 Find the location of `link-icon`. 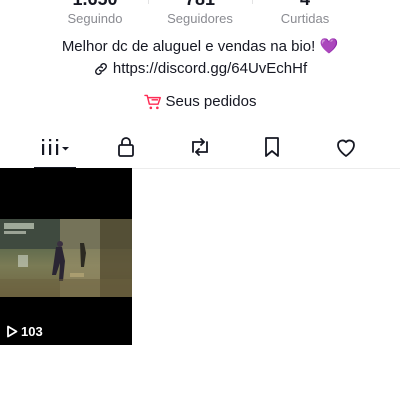

link-icon is located at coordinates (100, 69).